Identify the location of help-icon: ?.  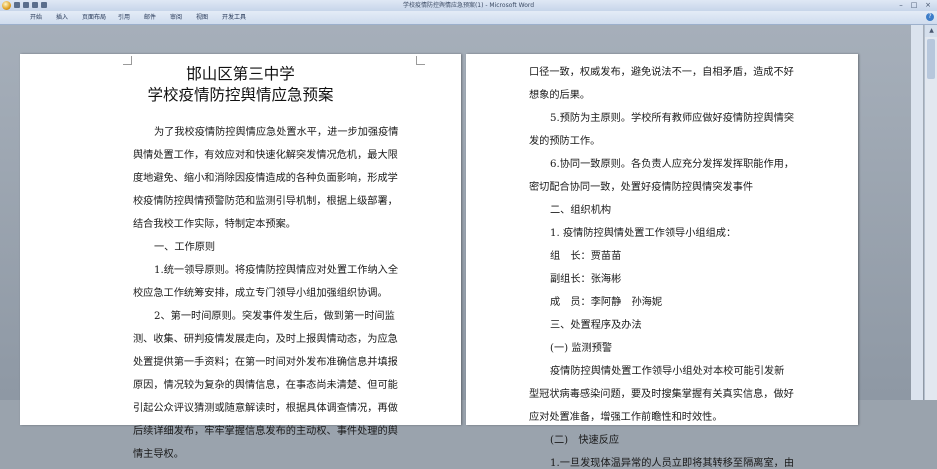
(930, 17).